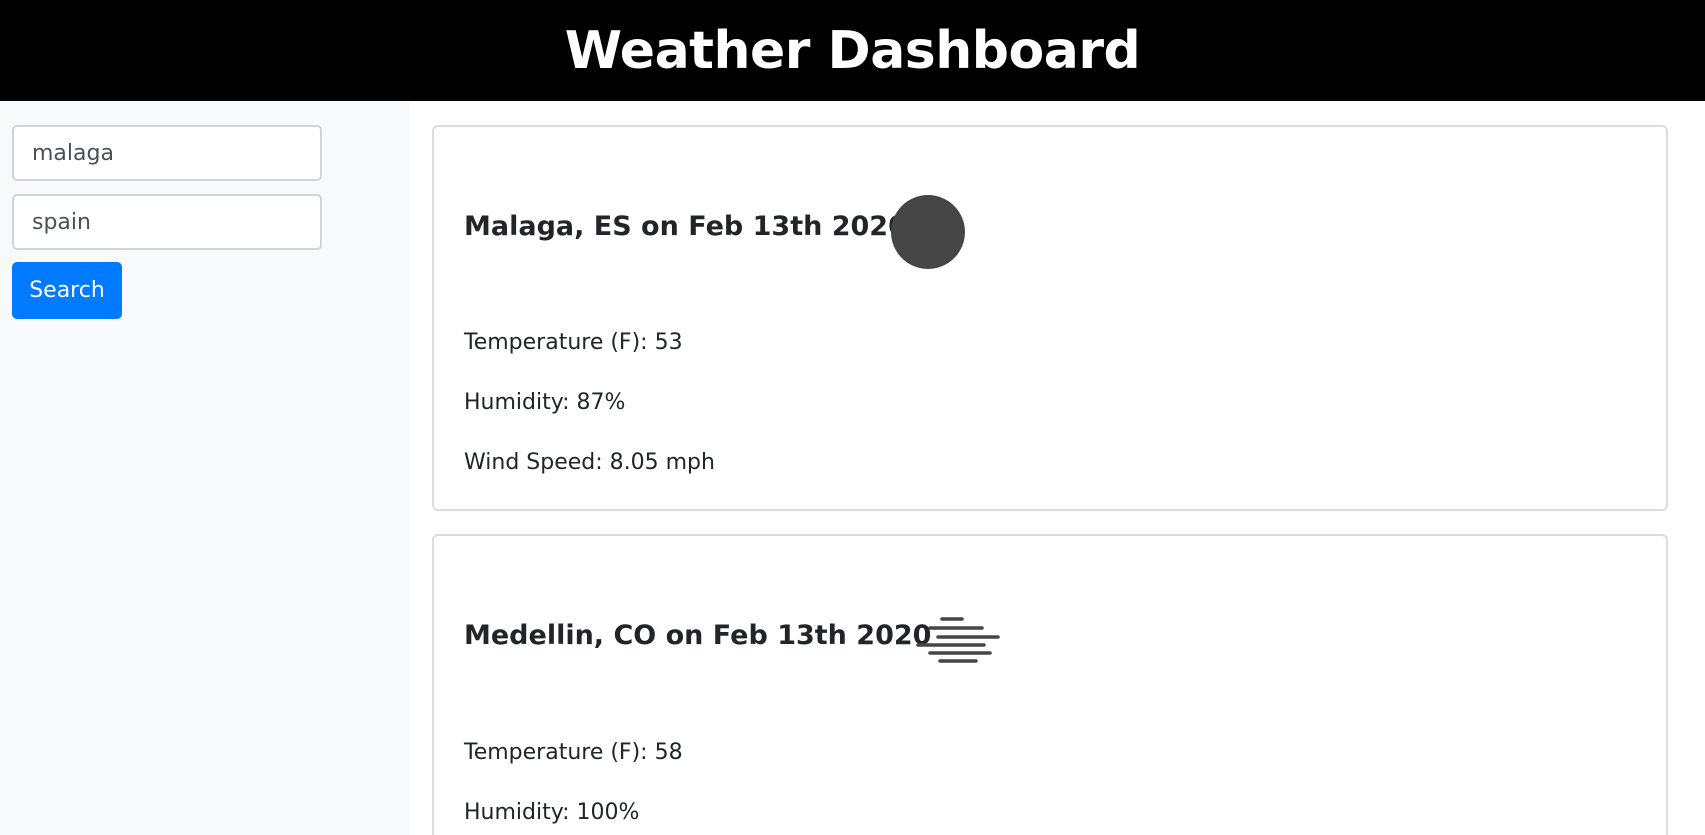 Image resolution: width=1705 pixels, height=835 pixels. What do you see at coordinates (698, 635) in the screenshot?
I see `card-title: Medellin, CO on Feb 13th 2020` at bounding box center [698, 635].